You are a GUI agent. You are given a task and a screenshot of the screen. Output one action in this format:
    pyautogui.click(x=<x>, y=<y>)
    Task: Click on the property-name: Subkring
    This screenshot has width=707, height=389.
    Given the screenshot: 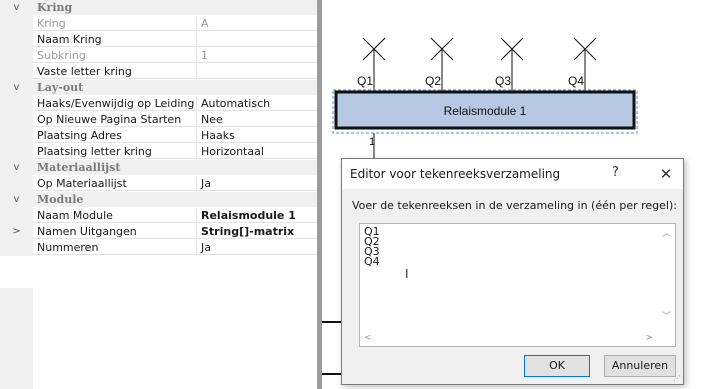 What is the action you would take?
    pyautogui.click(x=115, y=55)
    